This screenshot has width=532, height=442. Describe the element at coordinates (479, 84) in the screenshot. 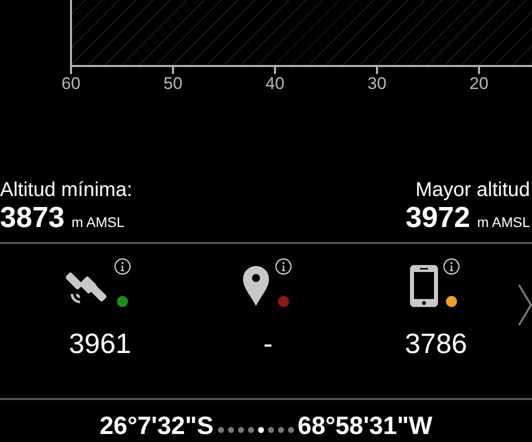

I see `axis-tick-label: 20` at that location.